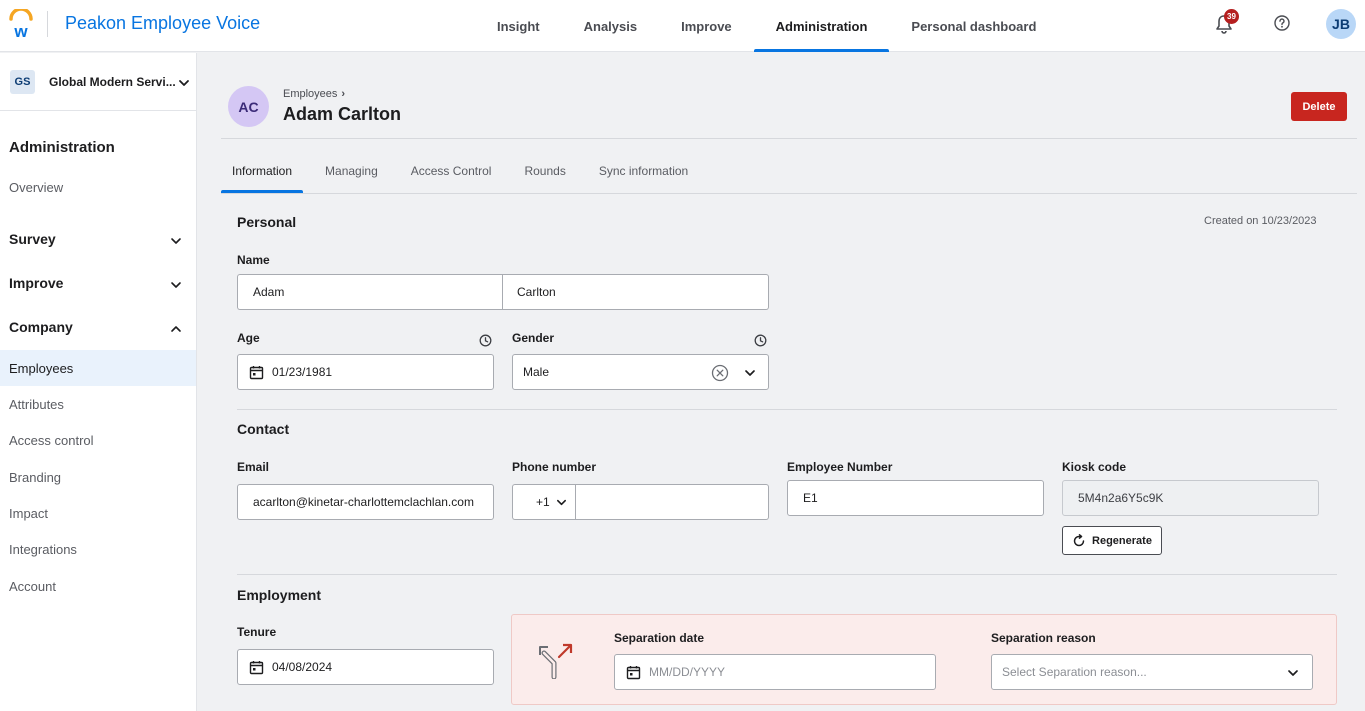 The image size is (1365, 711). What do you see at coordinates (672, 502) in the screenshot?
I see `phone-input` at bounding box center [672, 502].